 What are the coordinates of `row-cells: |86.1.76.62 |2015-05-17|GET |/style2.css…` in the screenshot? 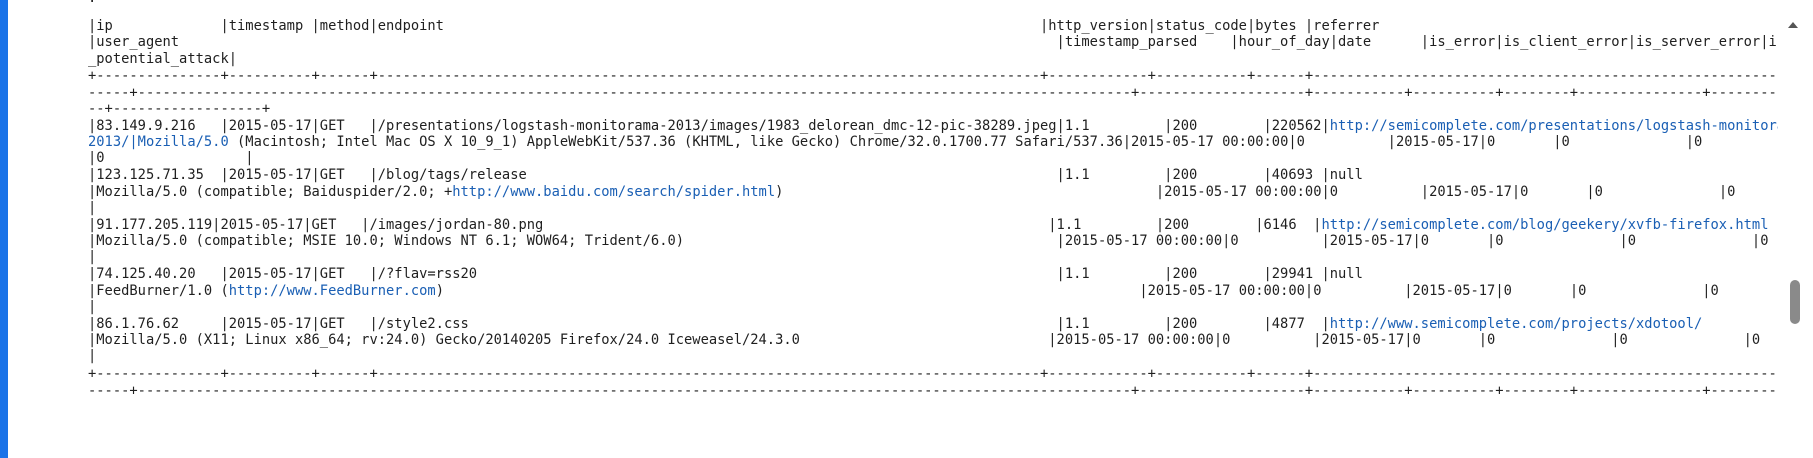 It's located at (709, 324).